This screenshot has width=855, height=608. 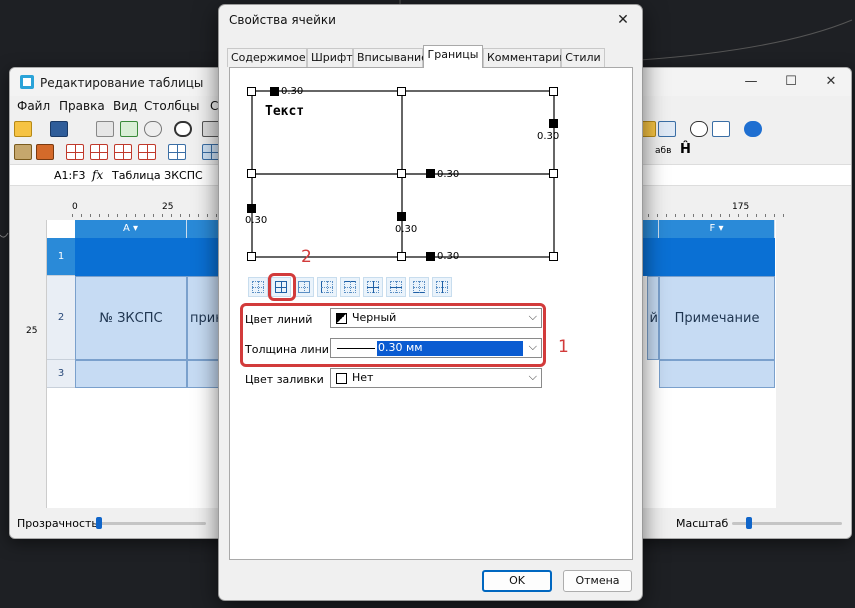 What do you see at coordinates (153, 129) in the screenshot?
I see `link-icon` at bounding box center [153, 129].